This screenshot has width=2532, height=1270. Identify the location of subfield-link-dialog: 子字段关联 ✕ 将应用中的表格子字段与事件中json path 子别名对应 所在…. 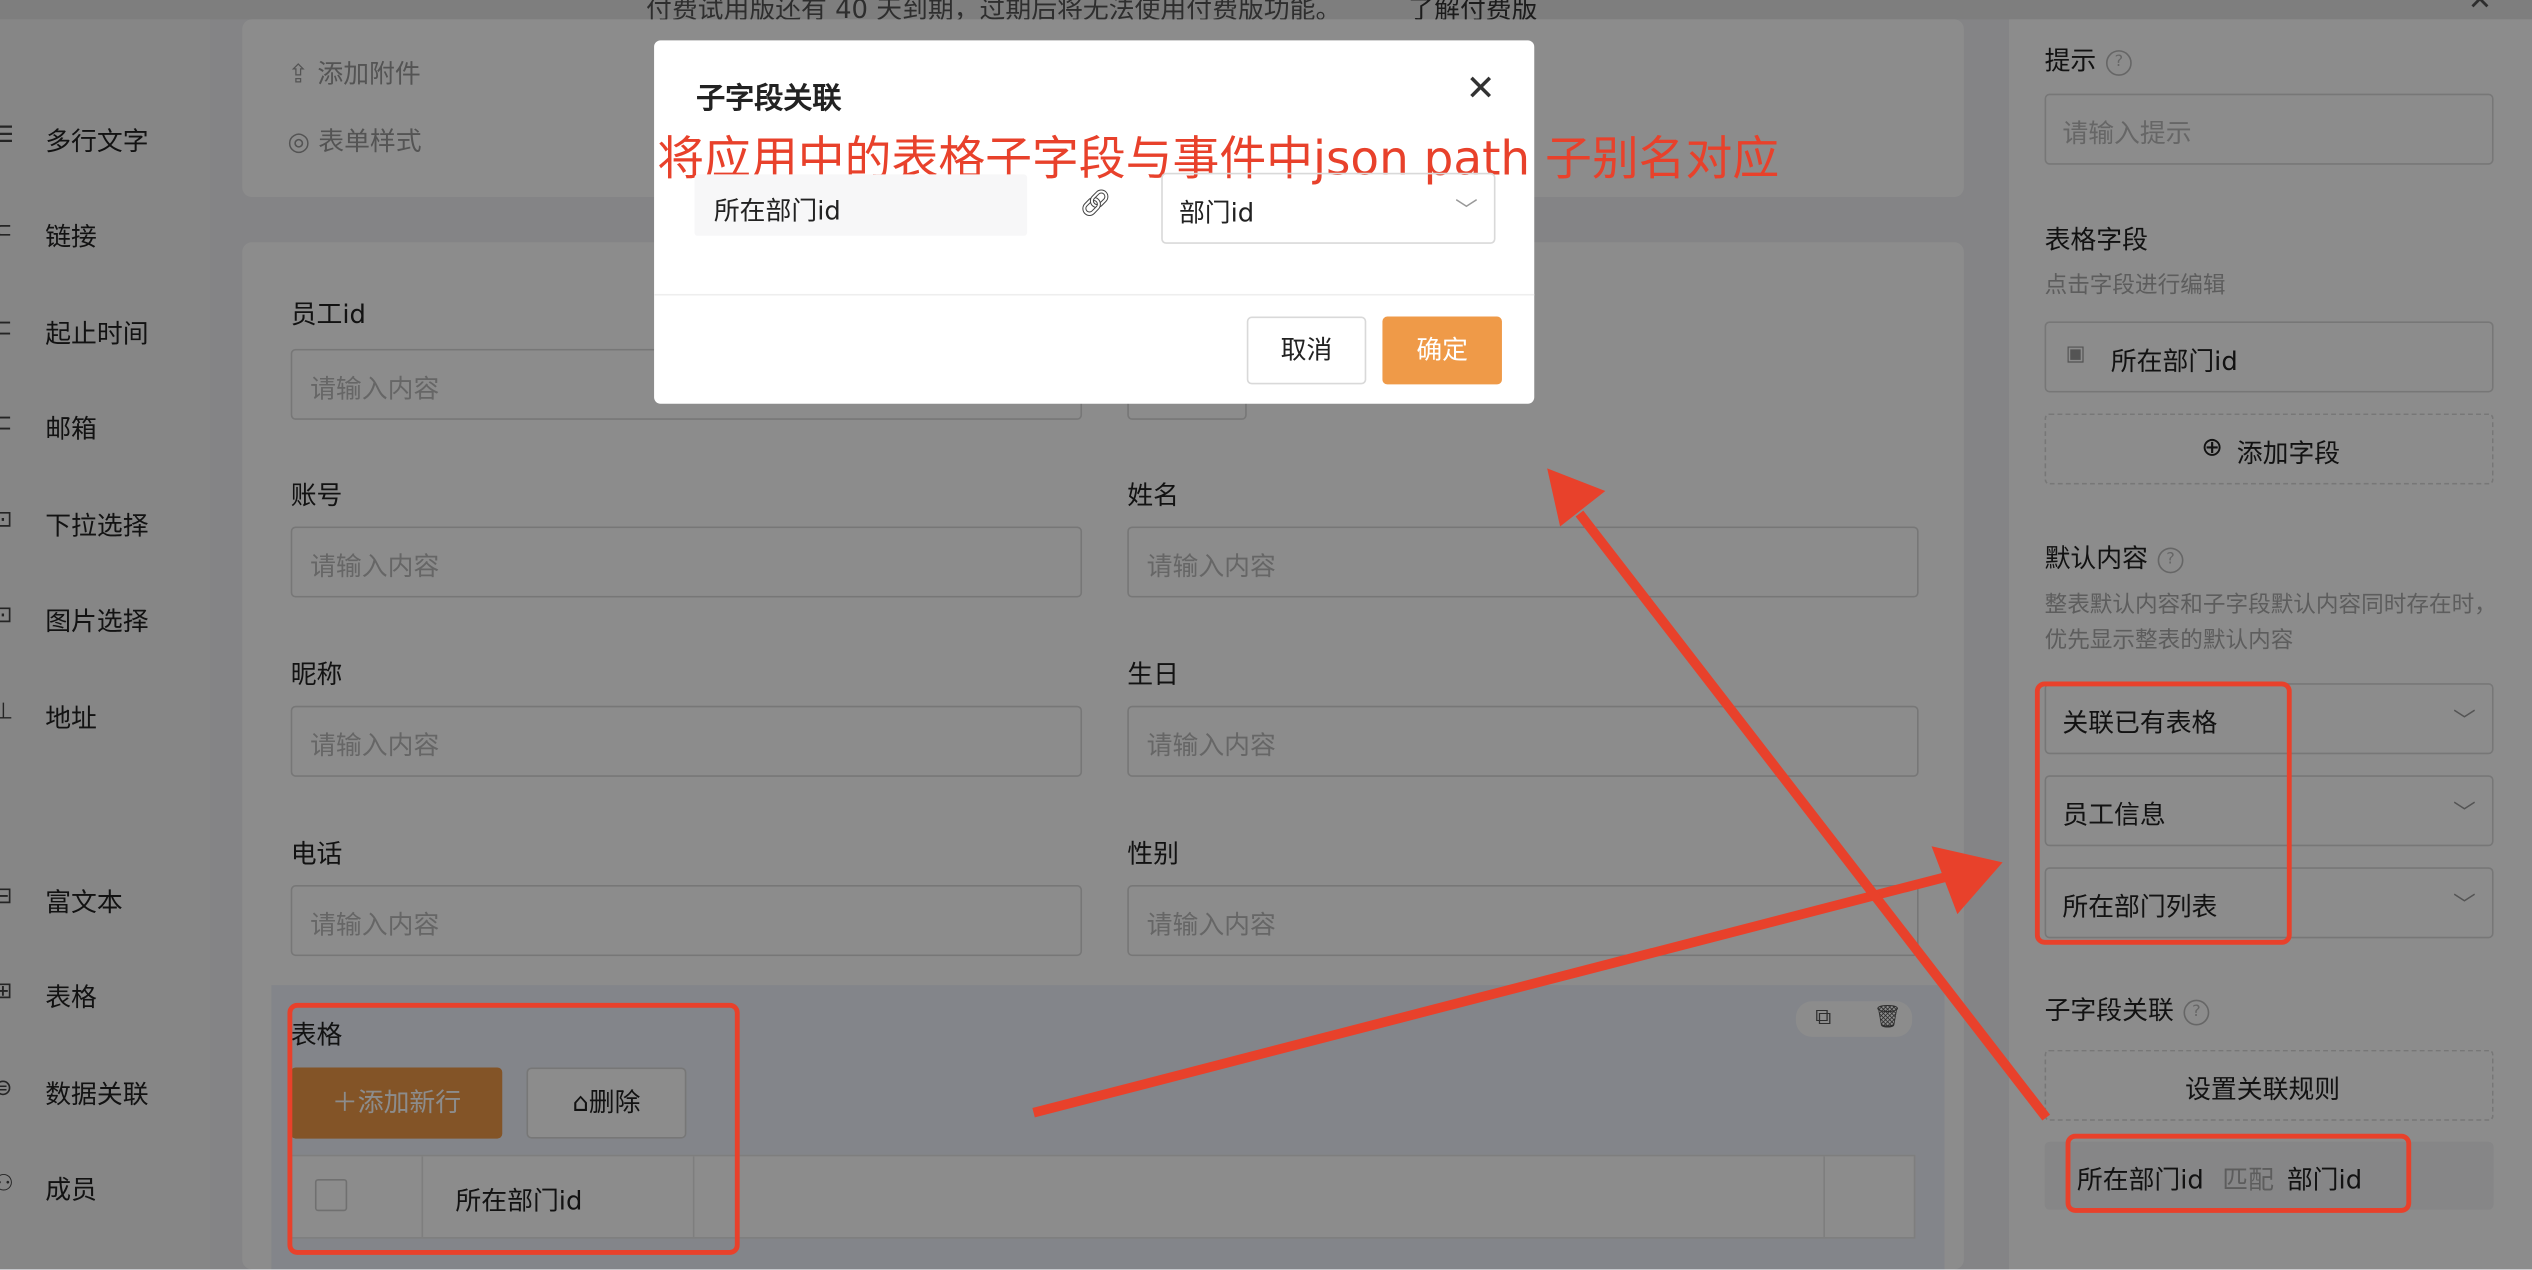
(1216, 222).